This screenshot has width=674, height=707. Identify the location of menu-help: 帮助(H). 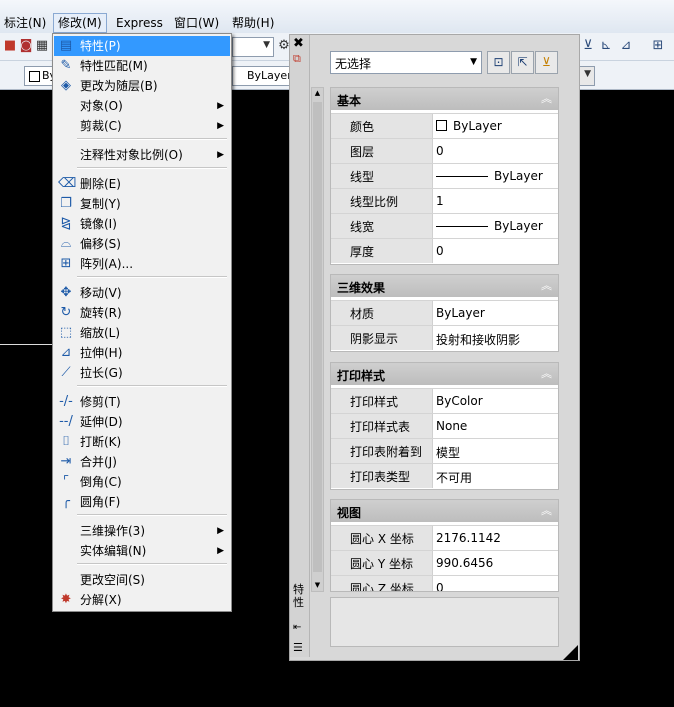
(253, 23).